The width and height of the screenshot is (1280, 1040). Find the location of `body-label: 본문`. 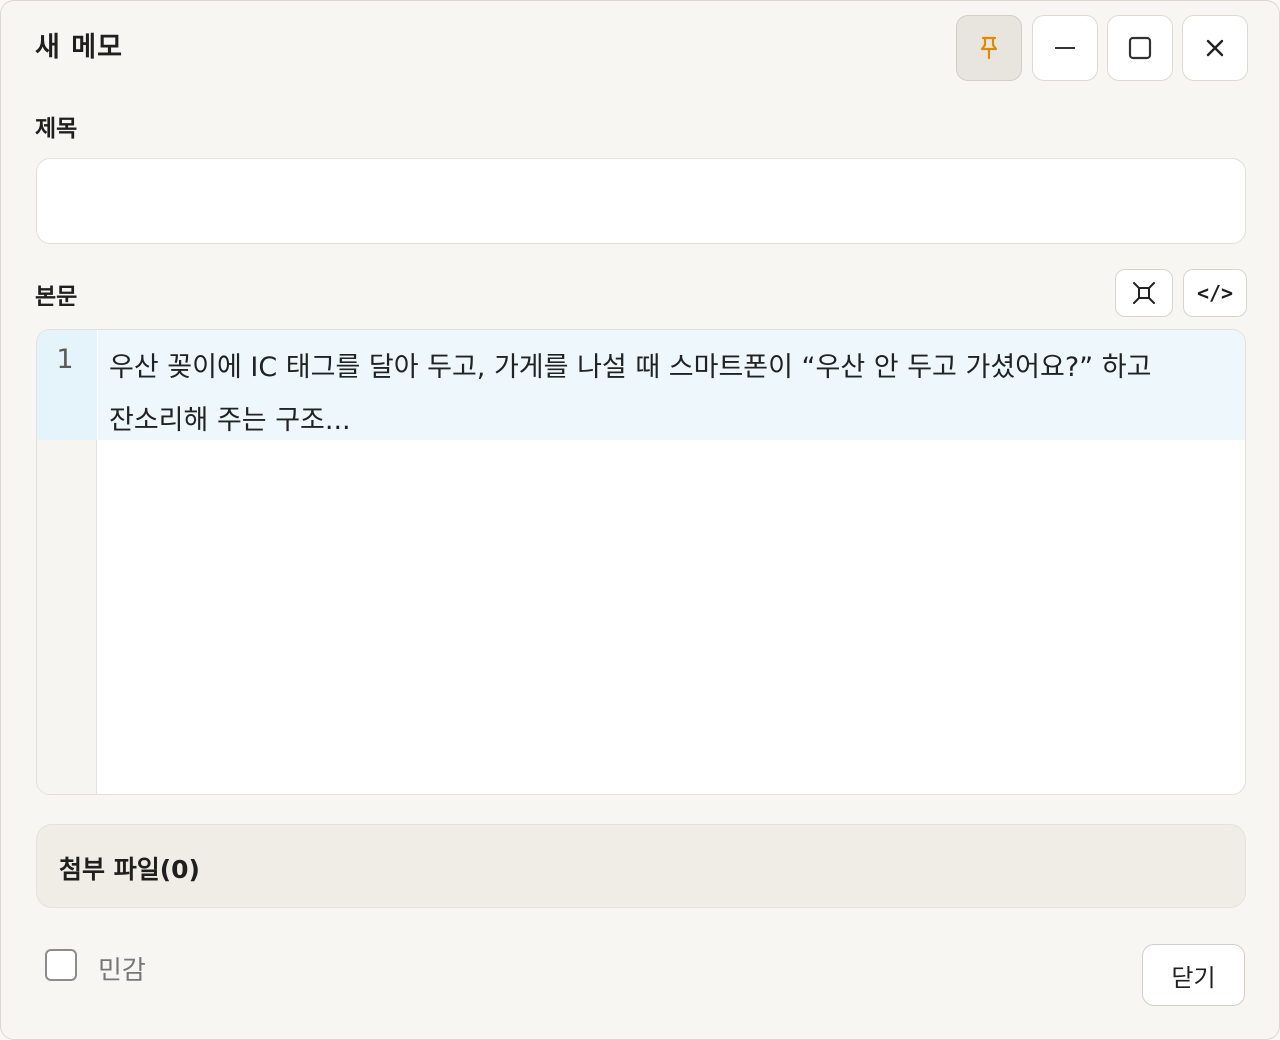

body-label: 본문 is located at coordinates (56, 297).